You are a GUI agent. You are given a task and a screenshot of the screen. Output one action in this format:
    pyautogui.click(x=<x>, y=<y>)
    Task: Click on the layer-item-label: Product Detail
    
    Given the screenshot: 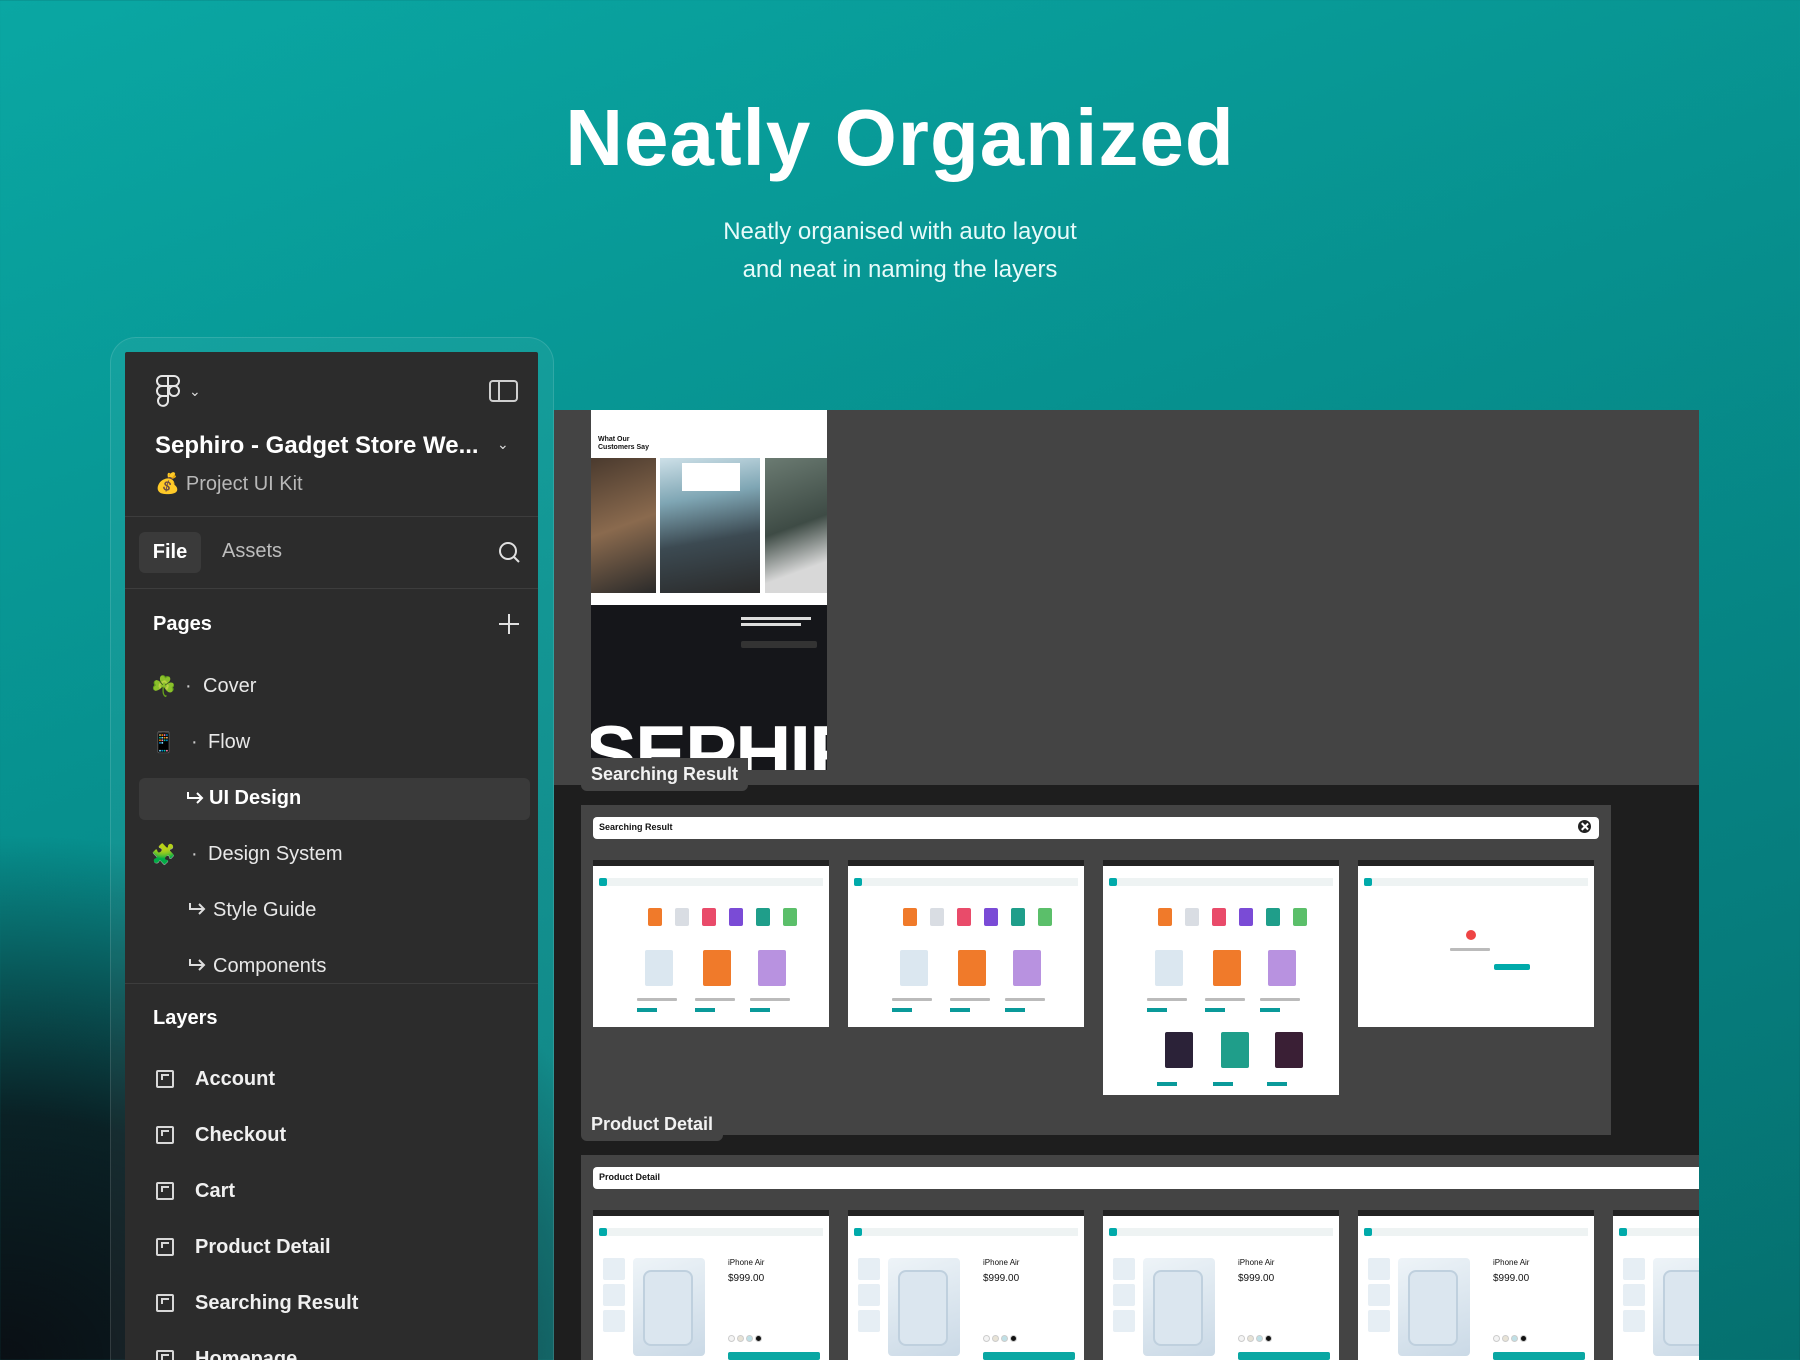 What is the action you would take?
    pyautogui.click(x=263, y=1247)
    